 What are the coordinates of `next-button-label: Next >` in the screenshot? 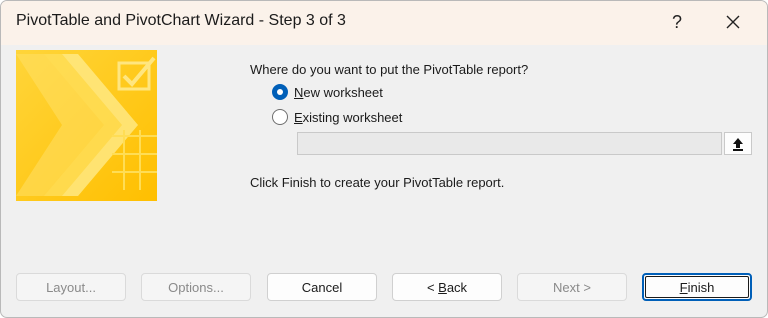 It's located at (572, 287).